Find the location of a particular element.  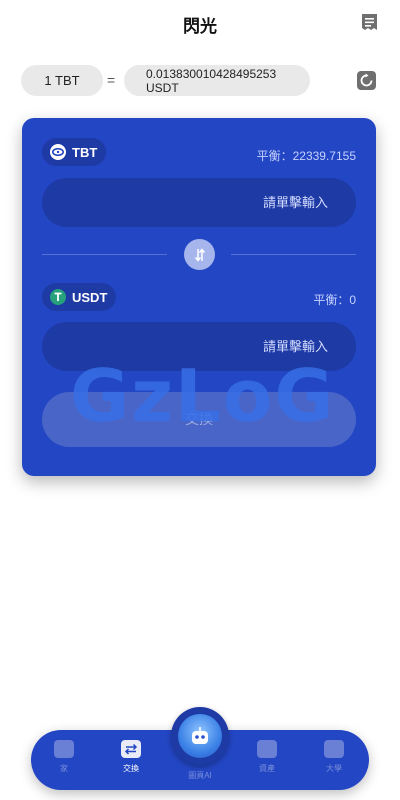

nav-label-ai: 圖頁AI is located at coordinates (200, 775).